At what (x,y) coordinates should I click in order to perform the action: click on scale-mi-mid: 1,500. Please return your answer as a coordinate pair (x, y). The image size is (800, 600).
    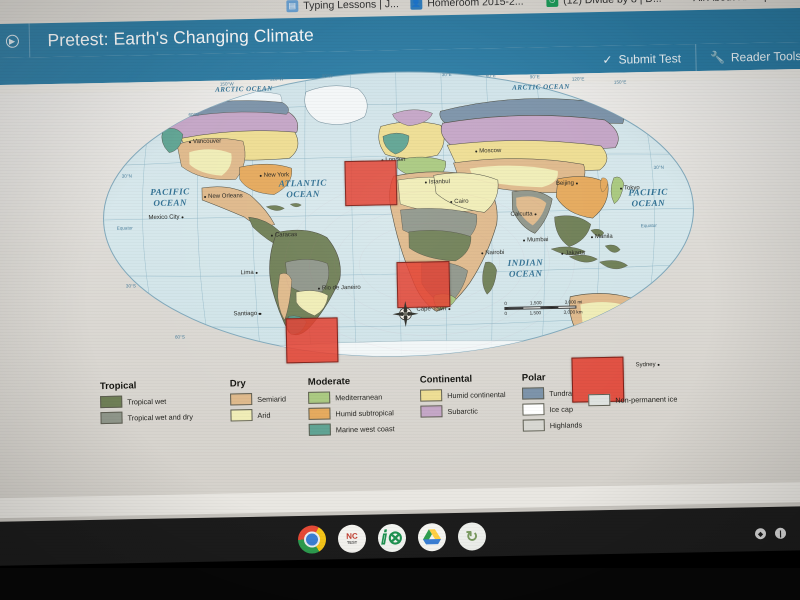
    Looking at the image, I should click on (535, 303).